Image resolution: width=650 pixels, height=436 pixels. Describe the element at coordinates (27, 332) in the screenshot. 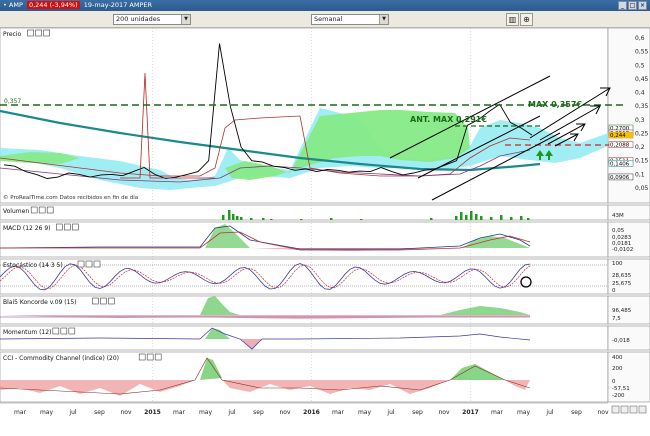

I see `panel-label-momentum: Momentum (12)` at that location.